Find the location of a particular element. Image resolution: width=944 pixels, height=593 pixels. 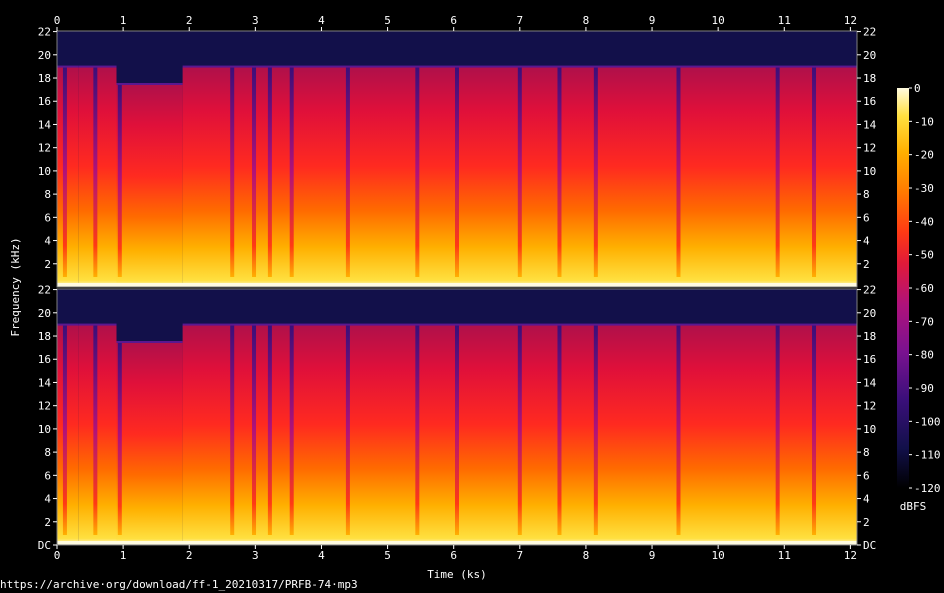

colorbar-tick-label: -50 is located at coordinates (924, 255).